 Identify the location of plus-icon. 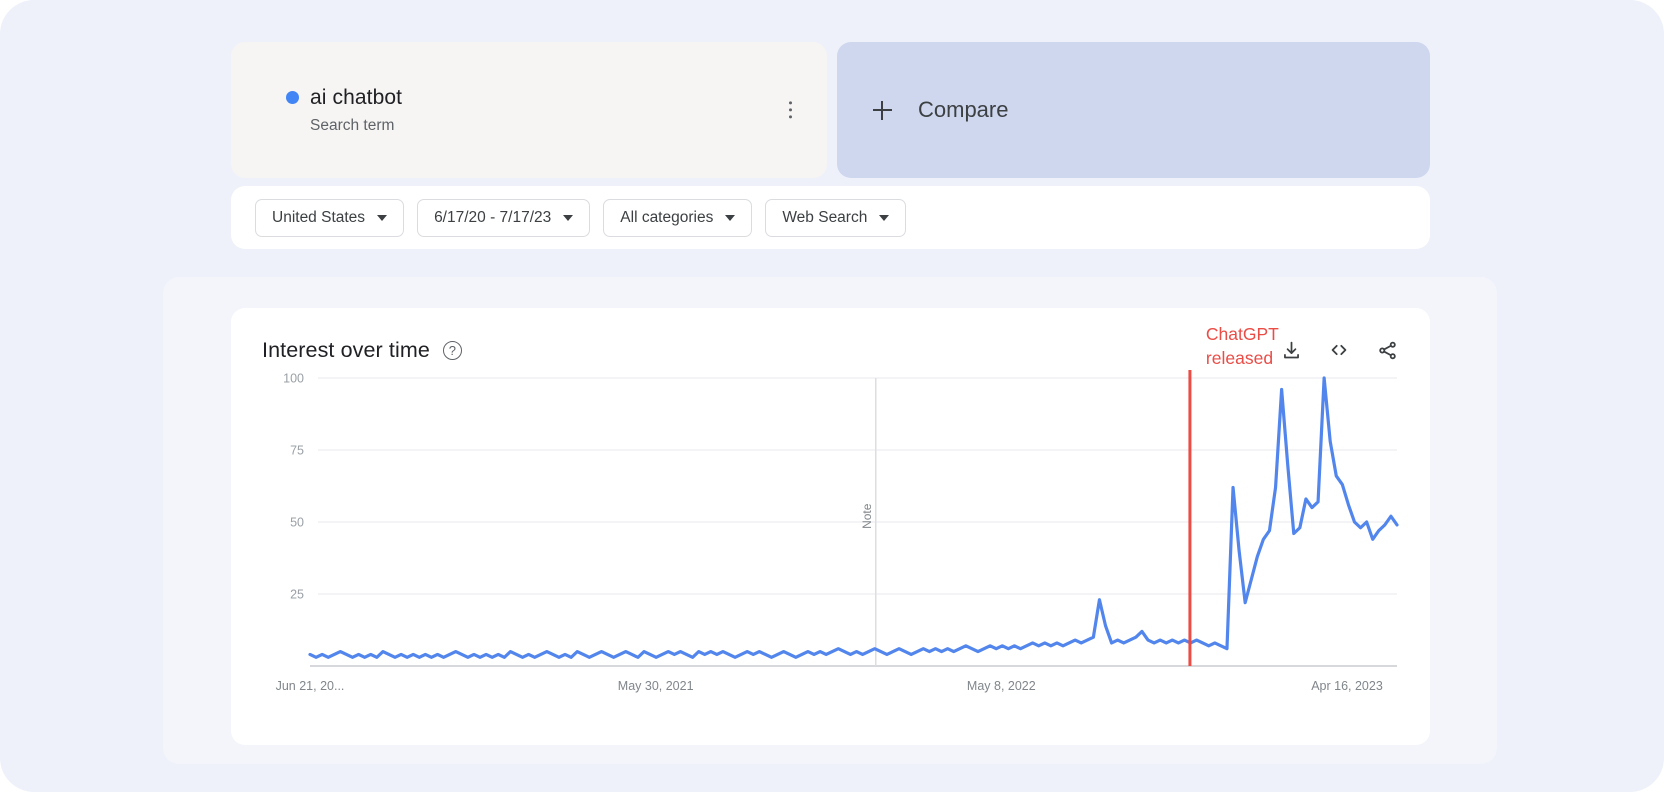
(882, 110).